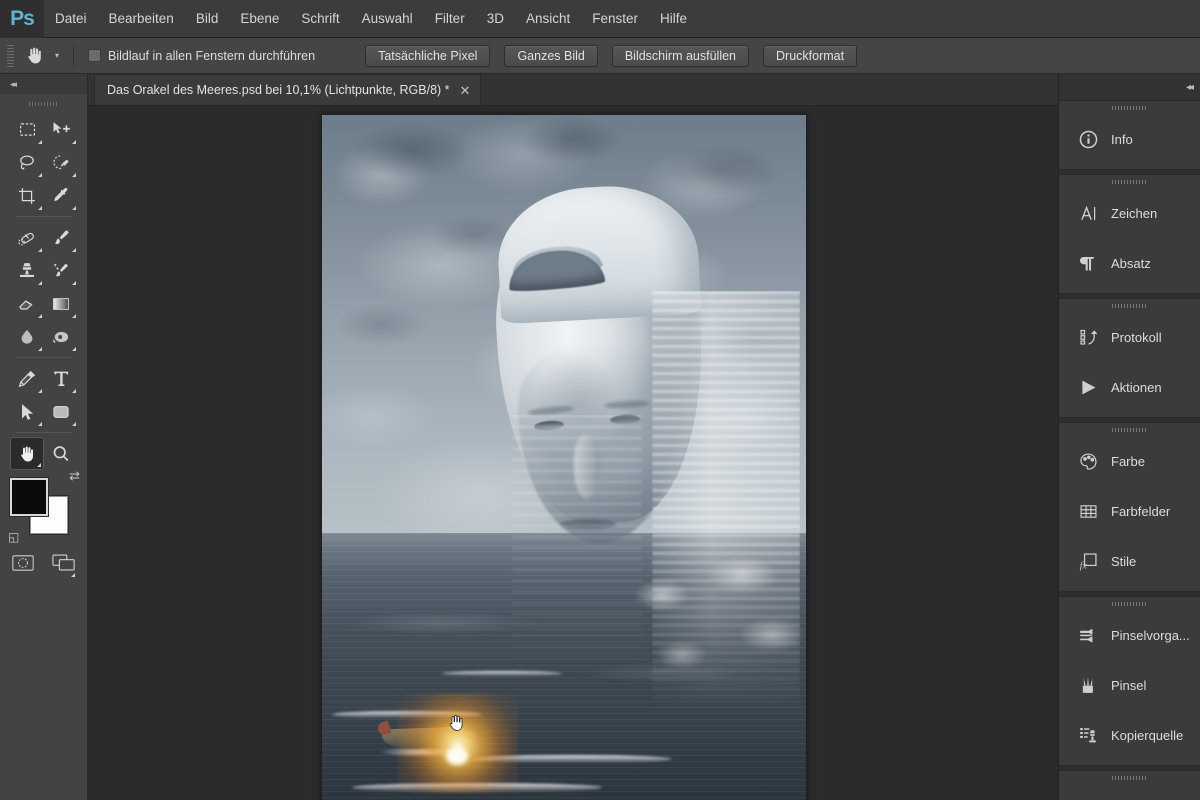  What do you see at coordinates (1088, 635) in the screenshot?
I see `brush-presets-icon` at bounding box center [1088, 635].